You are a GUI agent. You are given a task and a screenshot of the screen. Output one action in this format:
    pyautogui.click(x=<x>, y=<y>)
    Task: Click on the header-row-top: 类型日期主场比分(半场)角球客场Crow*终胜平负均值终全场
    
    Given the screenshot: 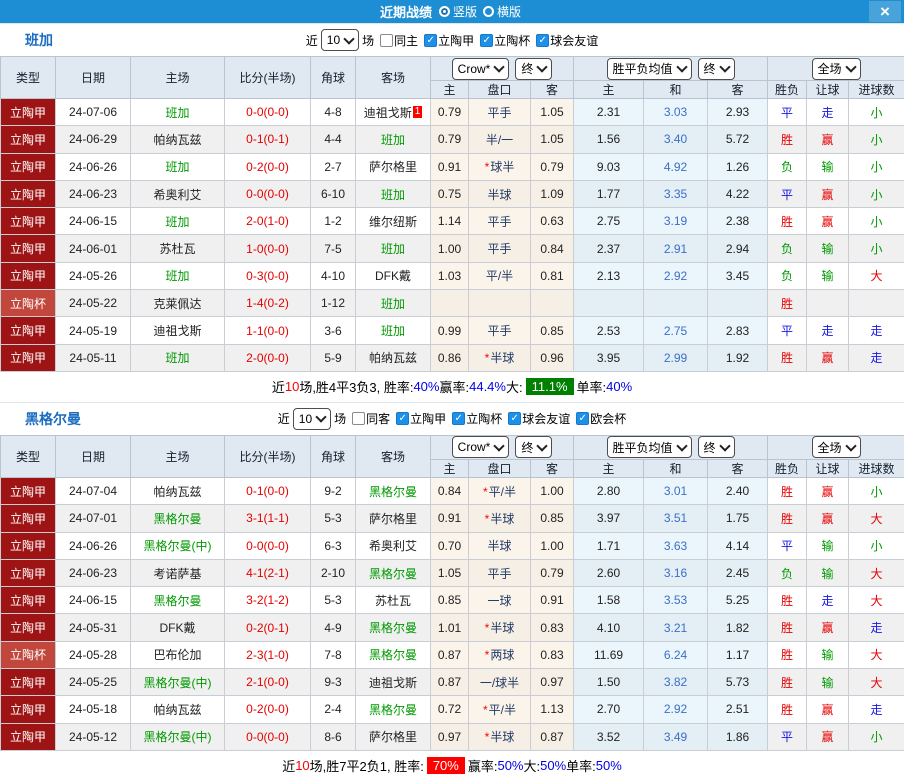 What is the action you would take?
    pyautogui.click(x=452, y=69)
    